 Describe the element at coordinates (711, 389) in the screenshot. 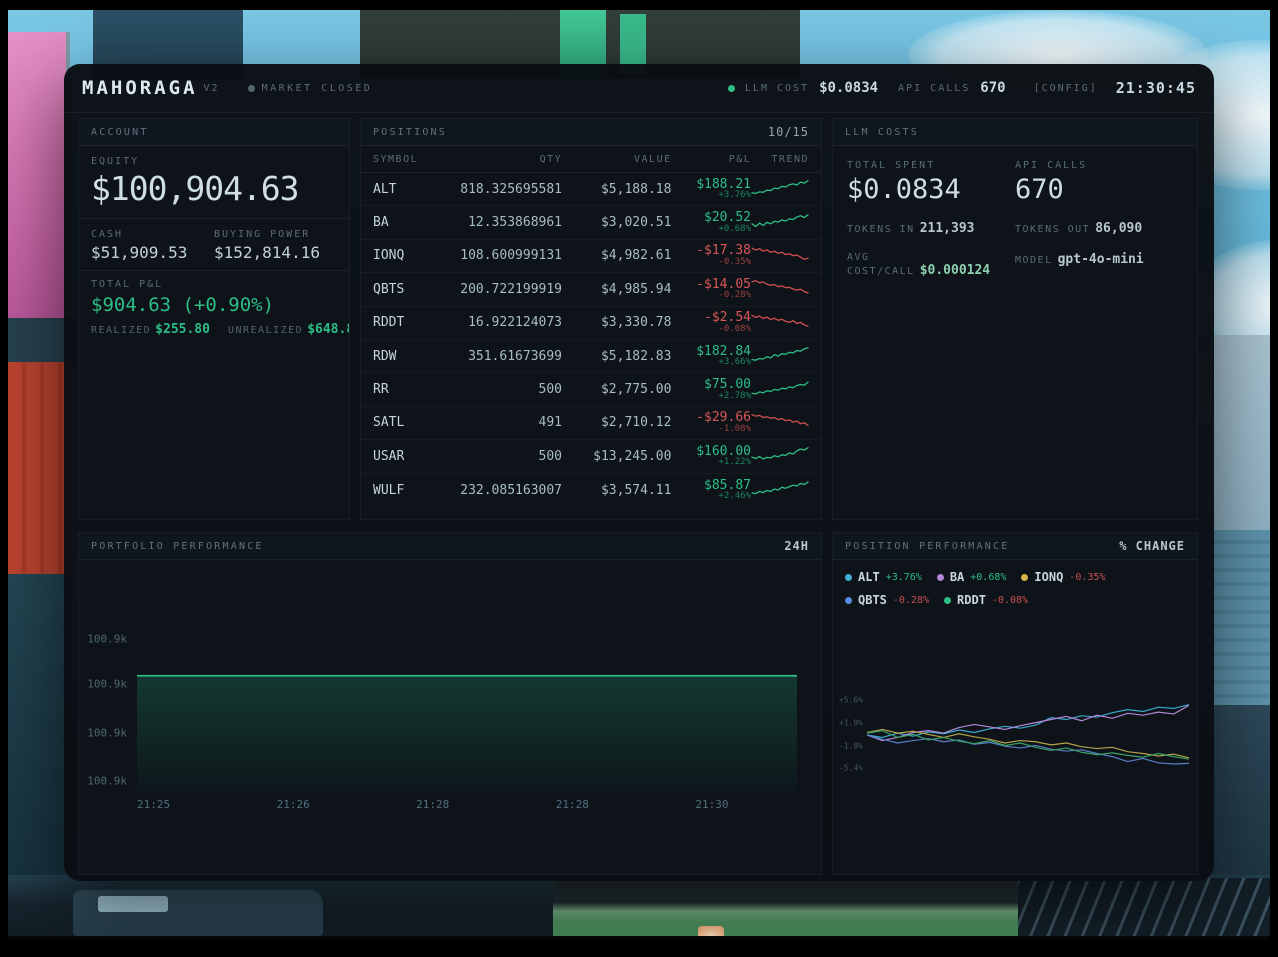

I see `position-pnl: $75.00 +2.78%` at that location.